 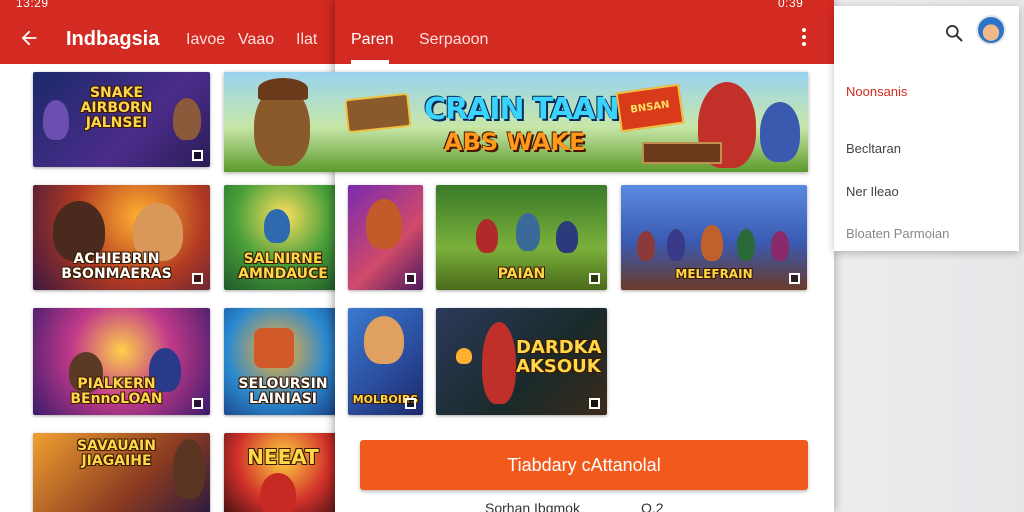 What do you see at coordinates (205, 40) in the screenshot?
I see `left-tab-1: Iavoe` at bounding box center [205, 40].